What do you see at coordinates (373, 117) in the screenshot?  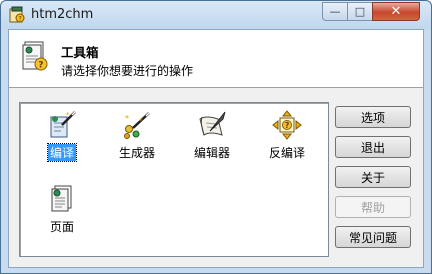 I see `options-button: 选项` at bounding box center [373, 117].